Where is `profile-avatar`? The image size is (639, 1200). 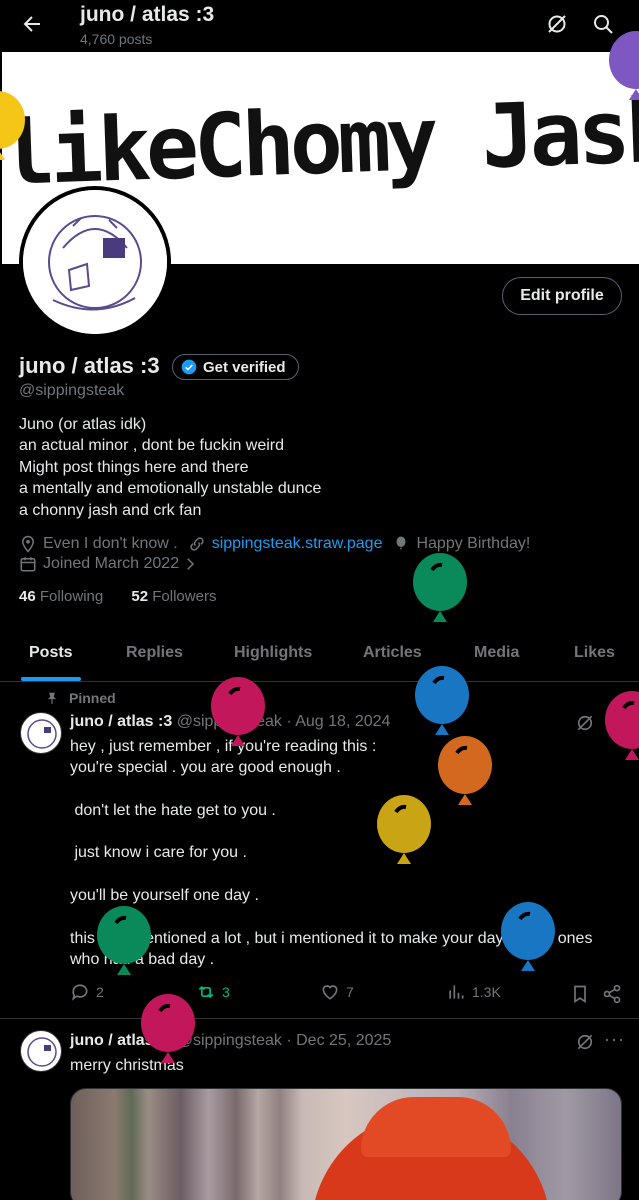 profile-avatar is located at coordinates (95, 262).